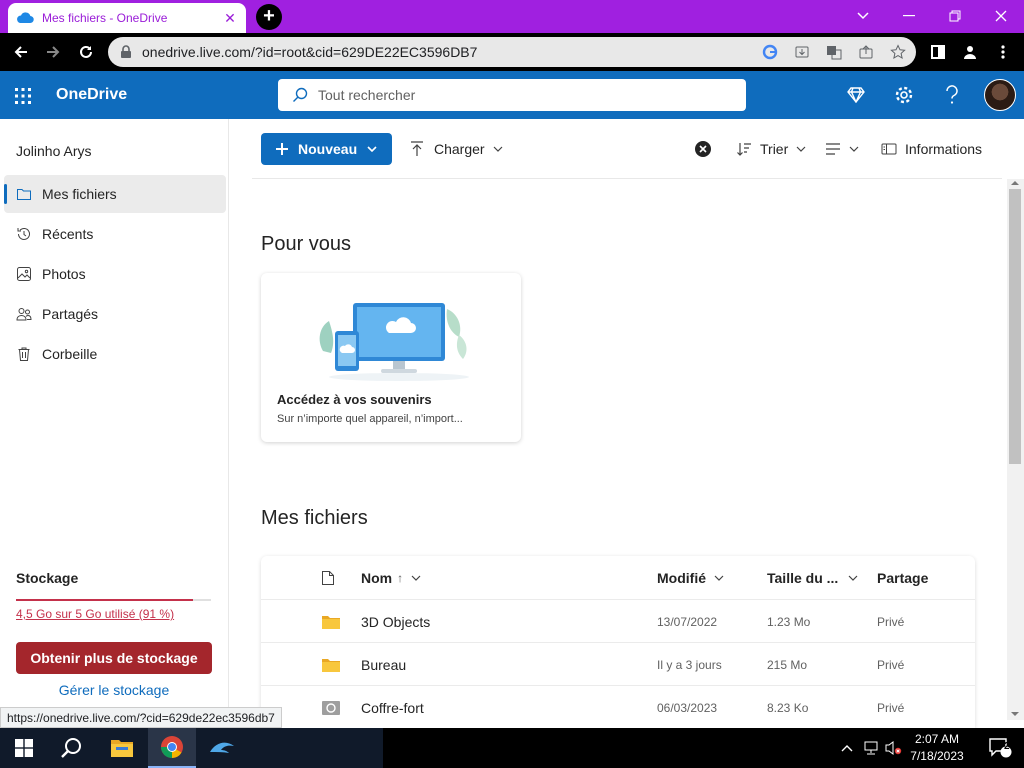 This screenshot has height=768, width=1024. Describe the element at coordinates (122, 748) in the screenshot. I see `file-explorer-icon` at that location.